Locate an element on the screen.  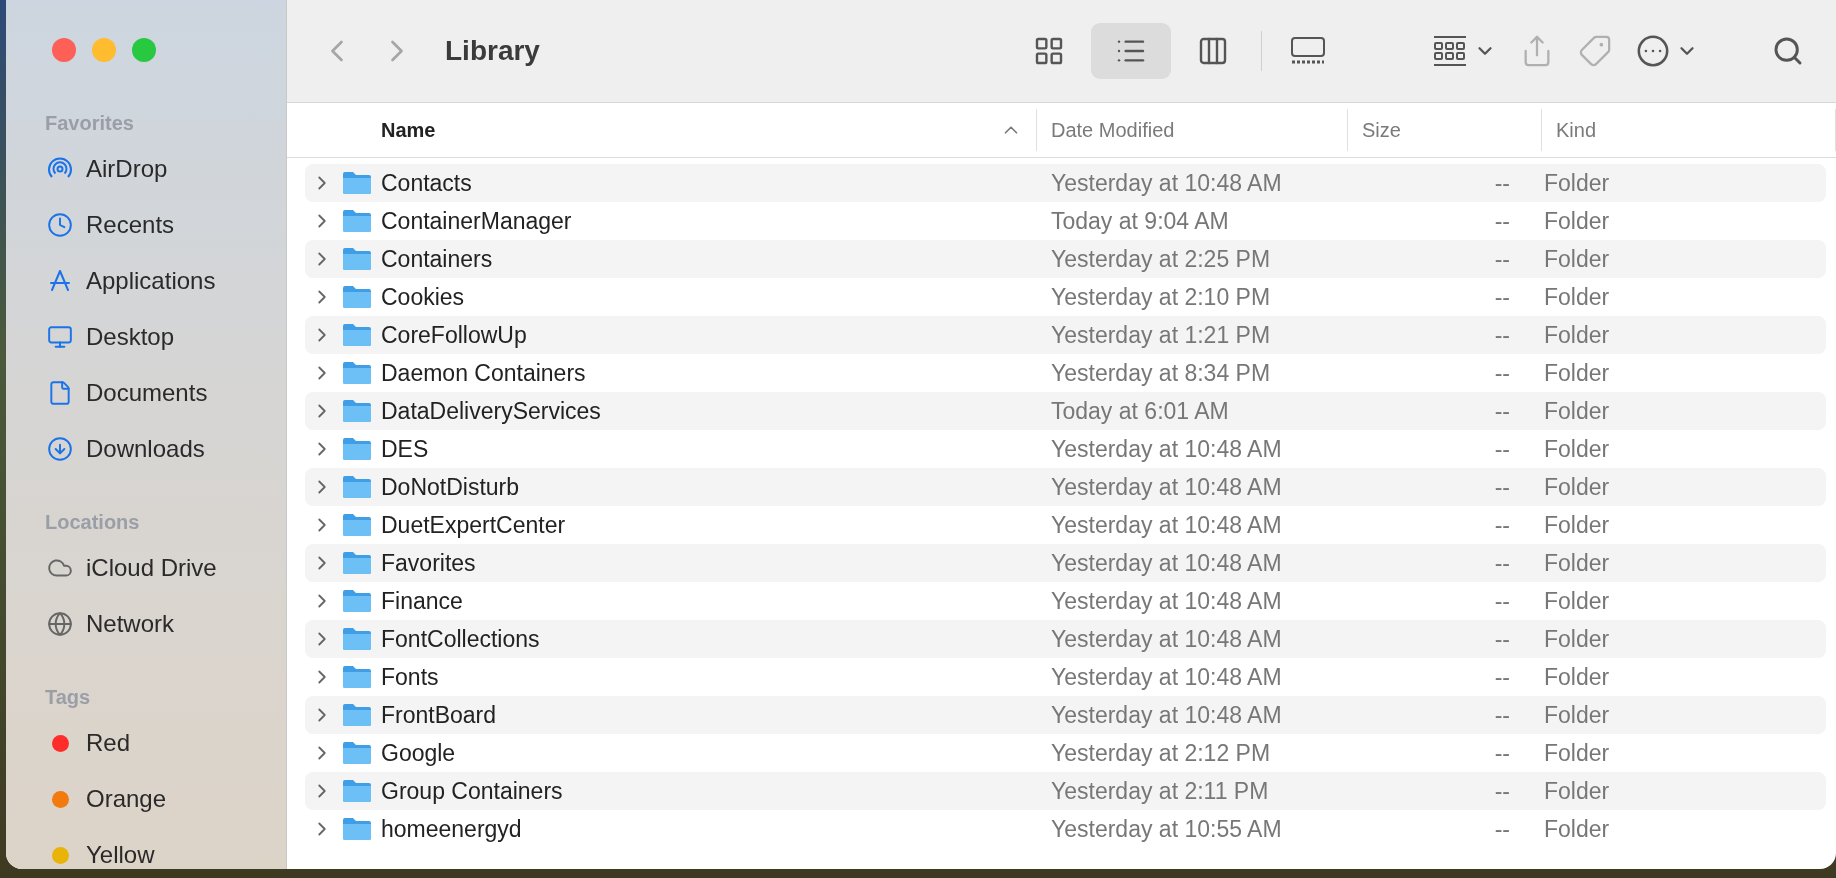
sidebar-item: AirDrop is located at coordinates (161, 169).